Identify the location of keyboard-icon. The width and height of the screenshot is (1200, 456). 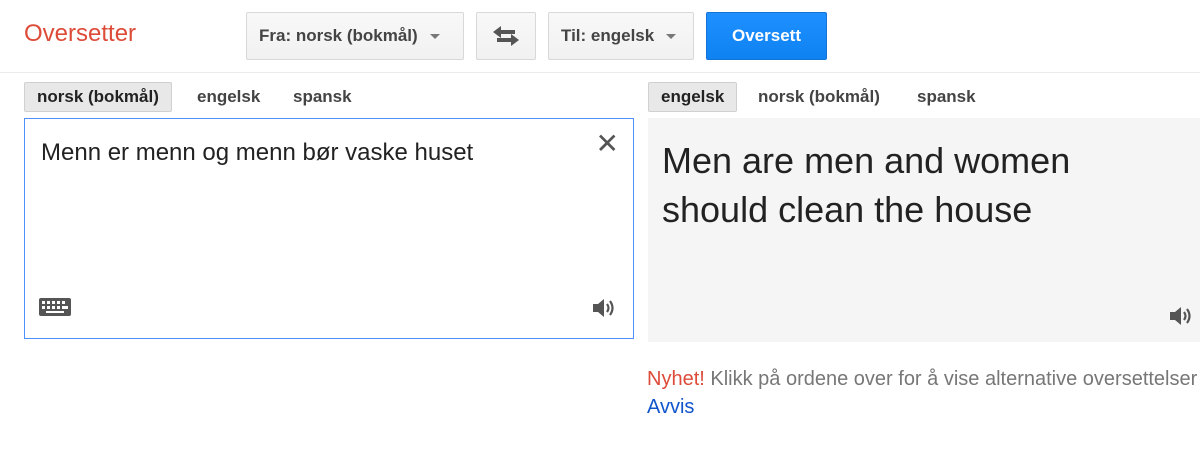
(55, 307).